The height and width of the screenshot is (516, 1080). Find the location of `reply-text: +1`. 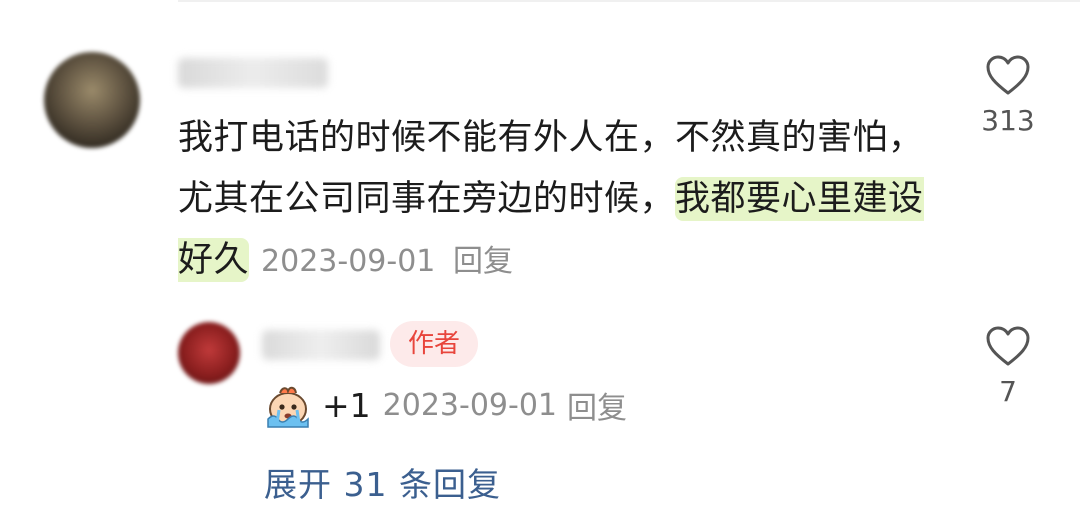

reply-text: +1 is located at coordinates (346, 405).